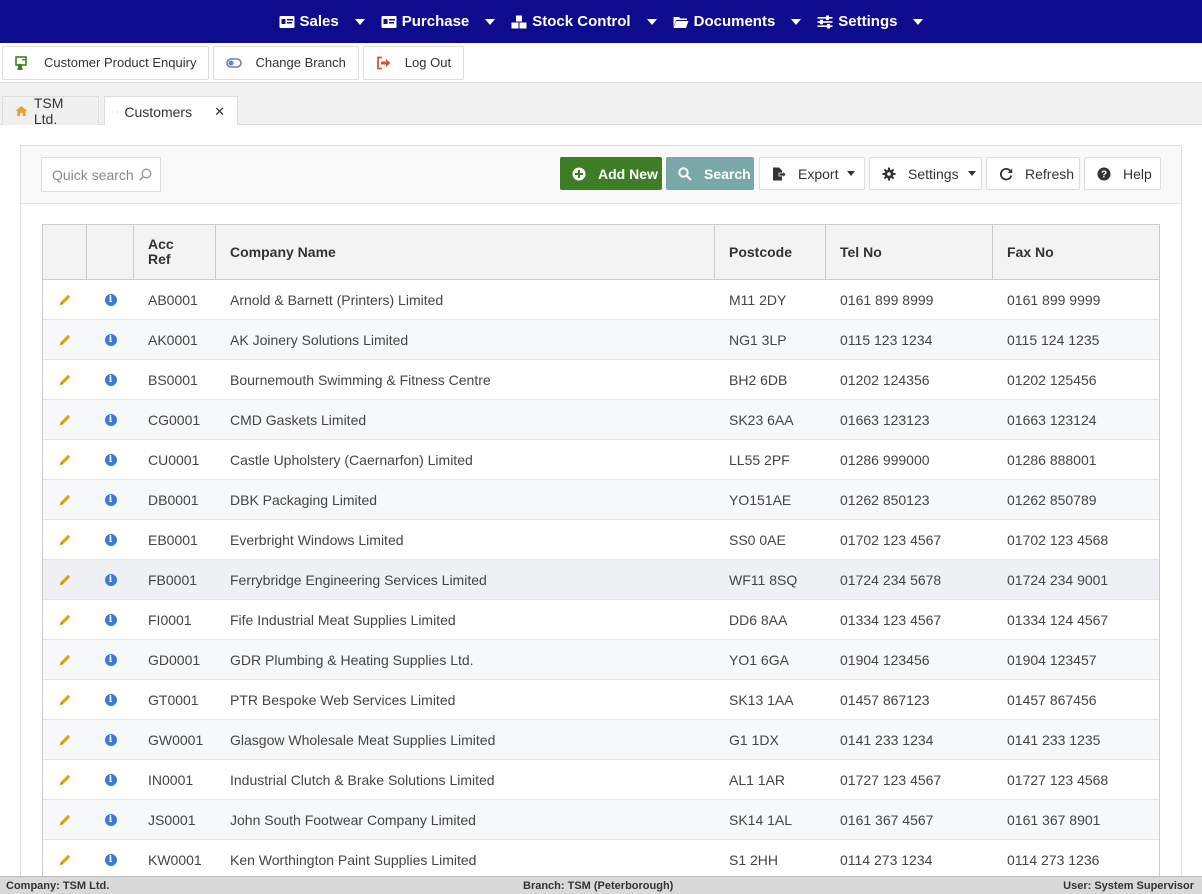 The image size is (1202, 894). Describe the element at coordinates (584, 21) in the screenshot. I see `nav-stock-control: Stock Control` at that location.